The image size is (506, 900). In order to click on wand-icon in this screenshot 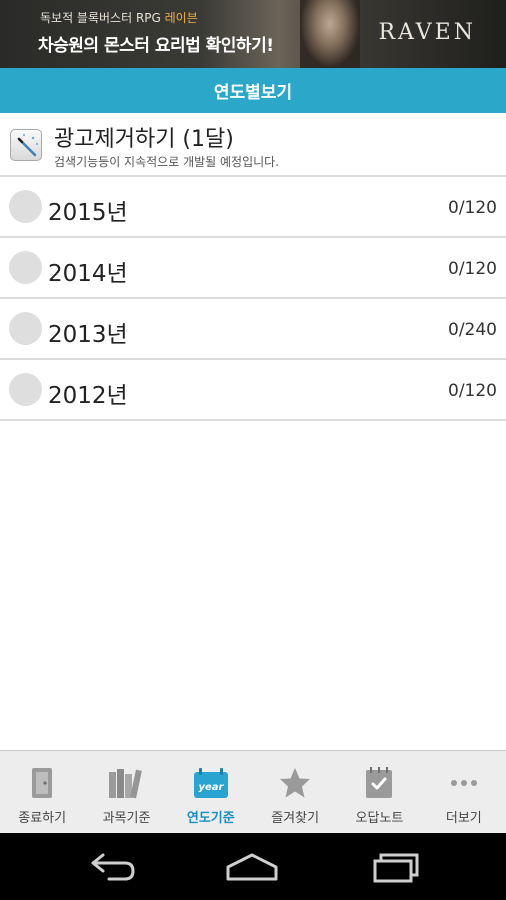, I will do `click(26, 145)`.